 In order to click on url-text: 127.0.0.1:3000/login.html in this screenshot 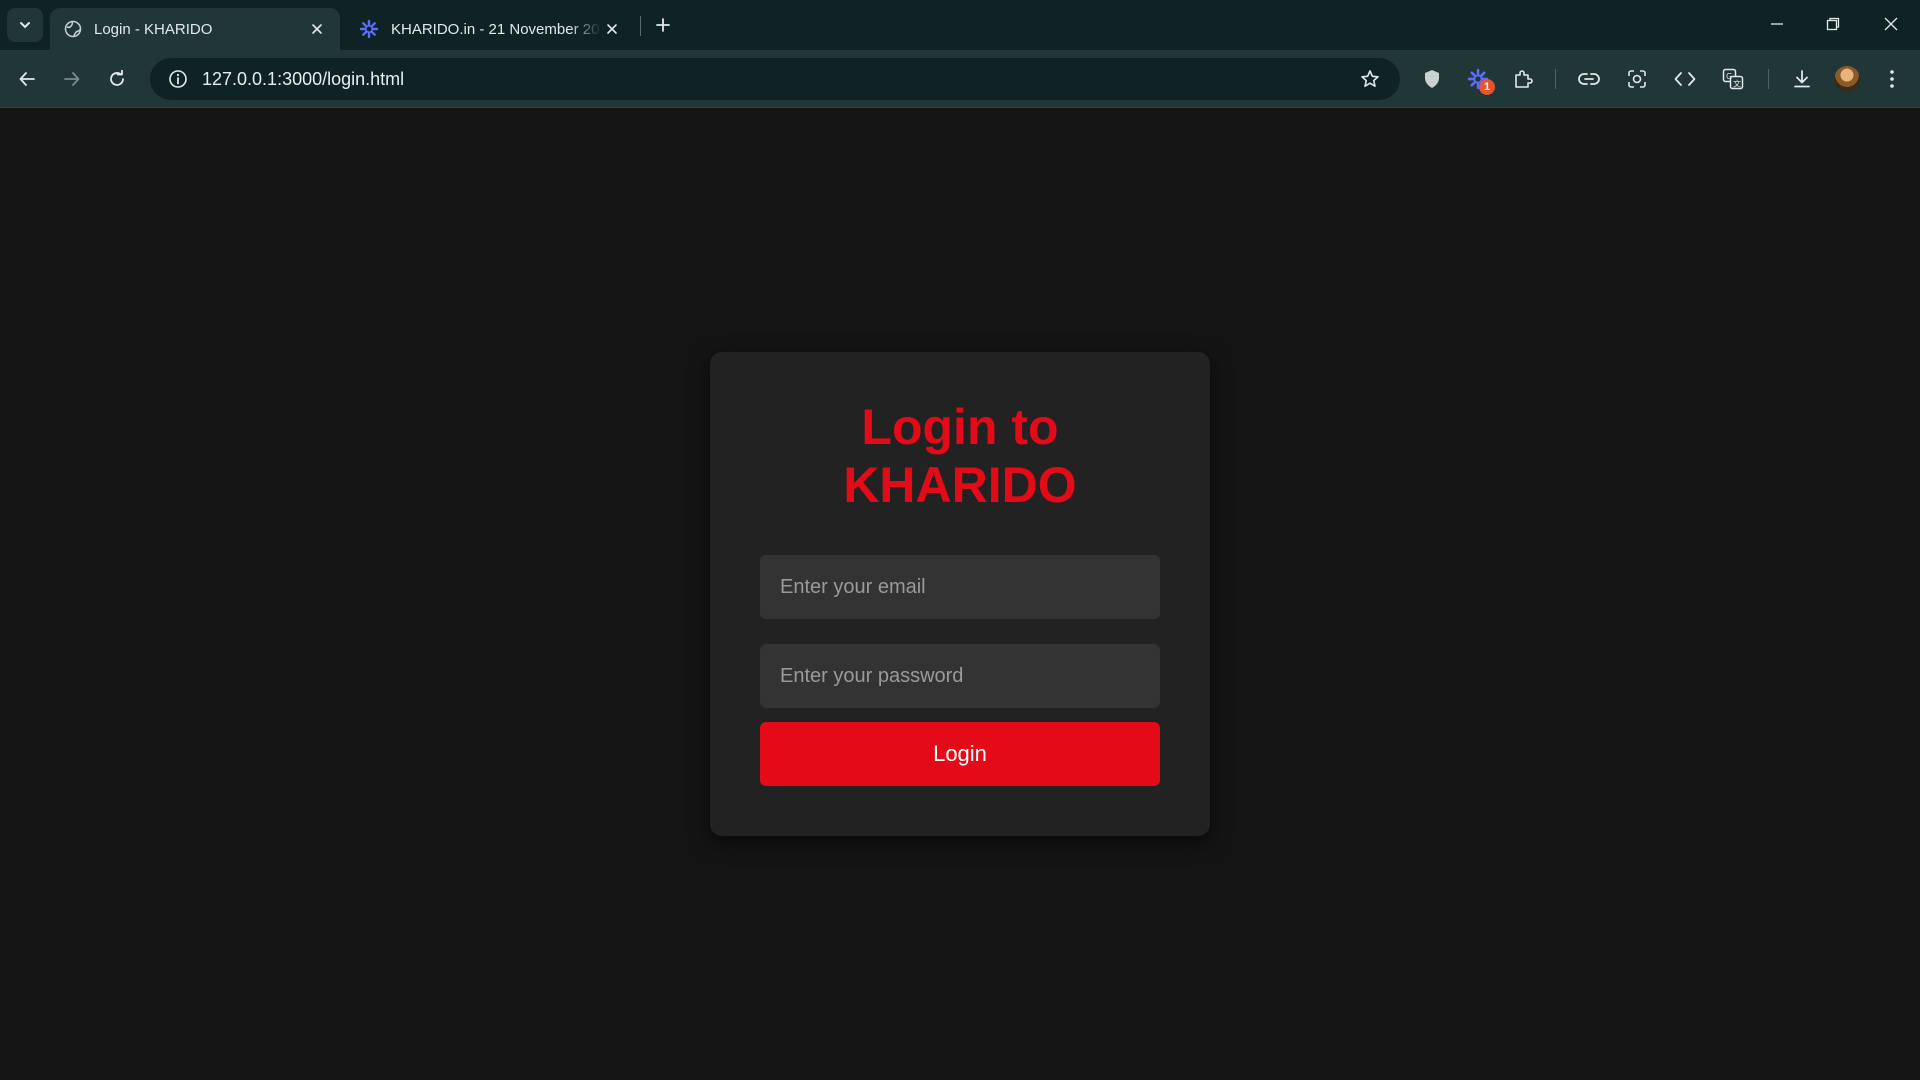, I will do `click(776, 79)`.